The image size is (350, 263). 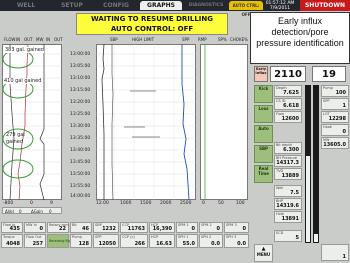 What do you see at coordinates (15, 142) in the screenshot?
I see `annotation-gain-3b: gained` at bounding box center [15, 142].